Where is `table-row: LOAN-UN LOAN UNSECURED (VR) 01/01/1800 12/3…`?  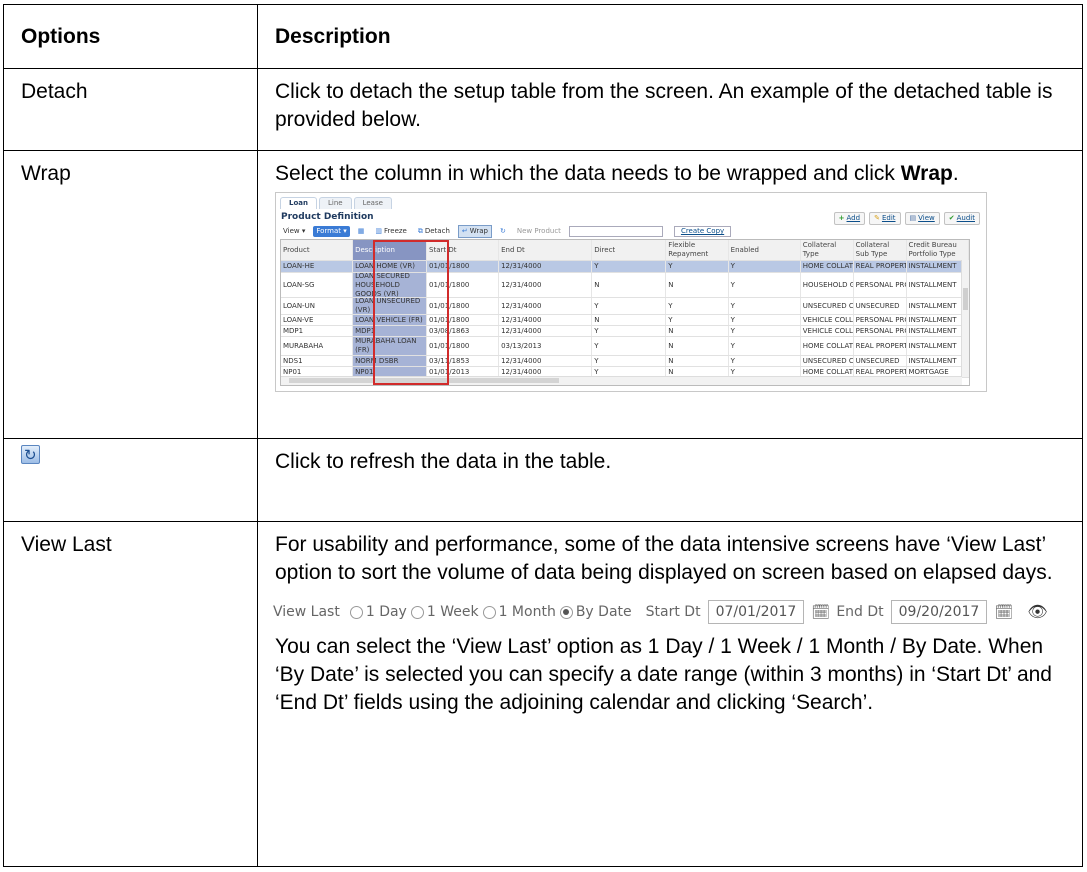 table-row: LOAN-UN LOAN UNSECURED (VR) 01/01/1800 12/3… is located at coordinates (625, 306).